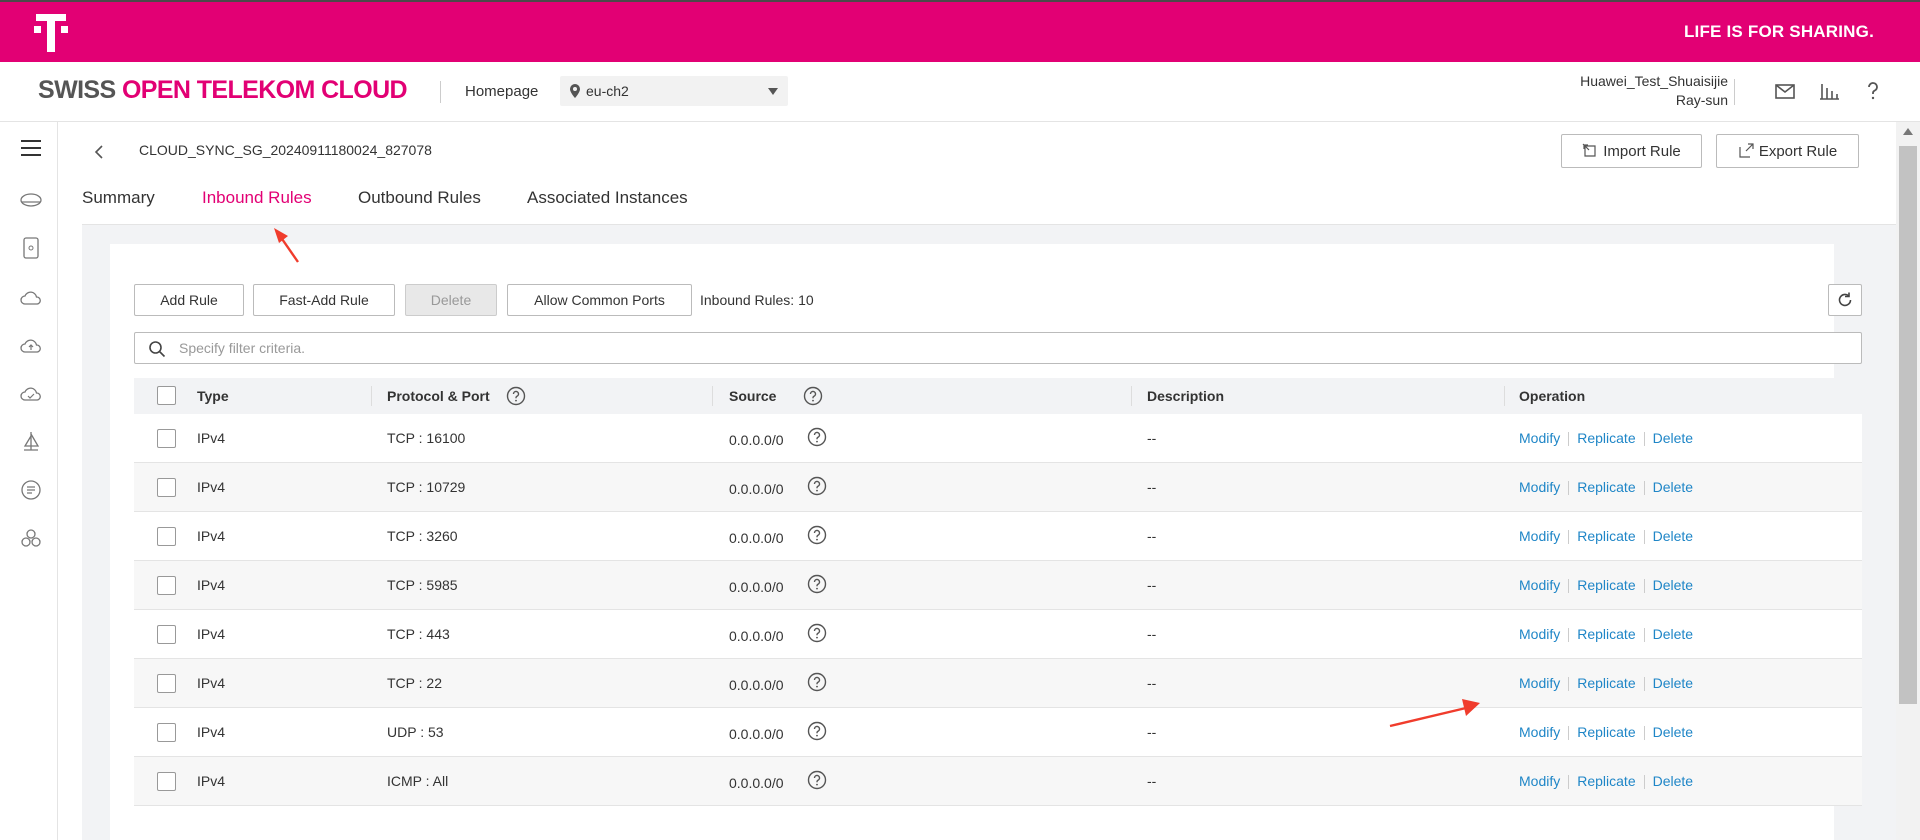  What do you see at coordinates (31, 490) in the screenshot?
I see `document-circle-icon` at bounding box center [31, 490].